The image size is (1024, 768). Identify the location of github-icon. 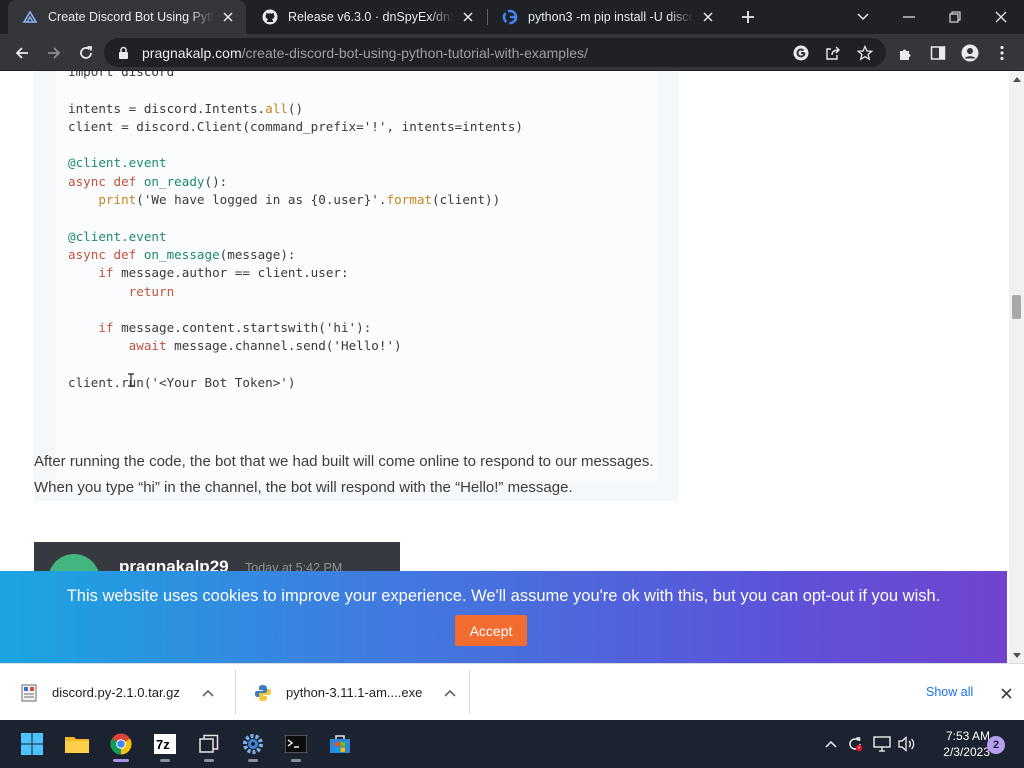
(270, 17).